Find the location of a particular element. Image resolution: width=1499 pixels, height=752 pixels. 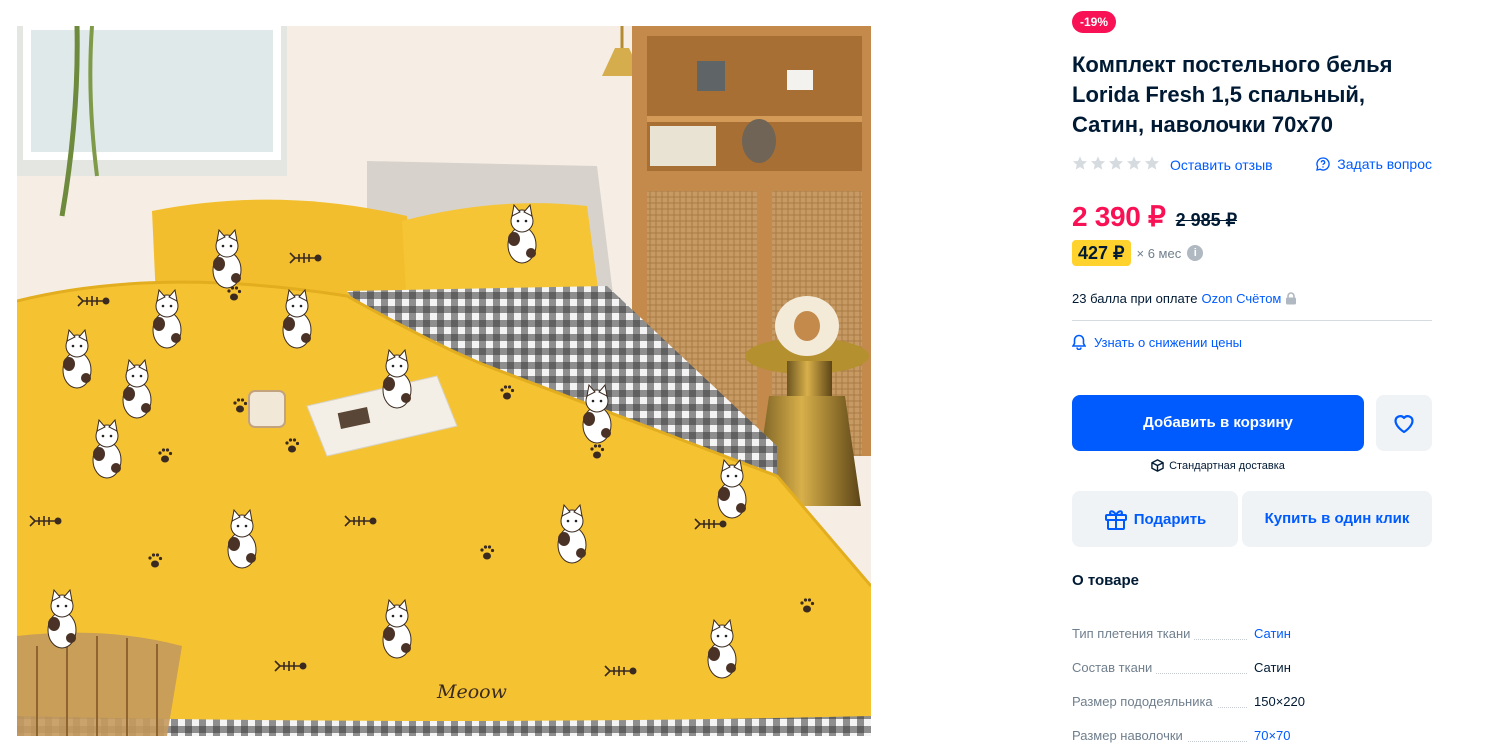

heart-icon is located at coordinates (1404, 424).